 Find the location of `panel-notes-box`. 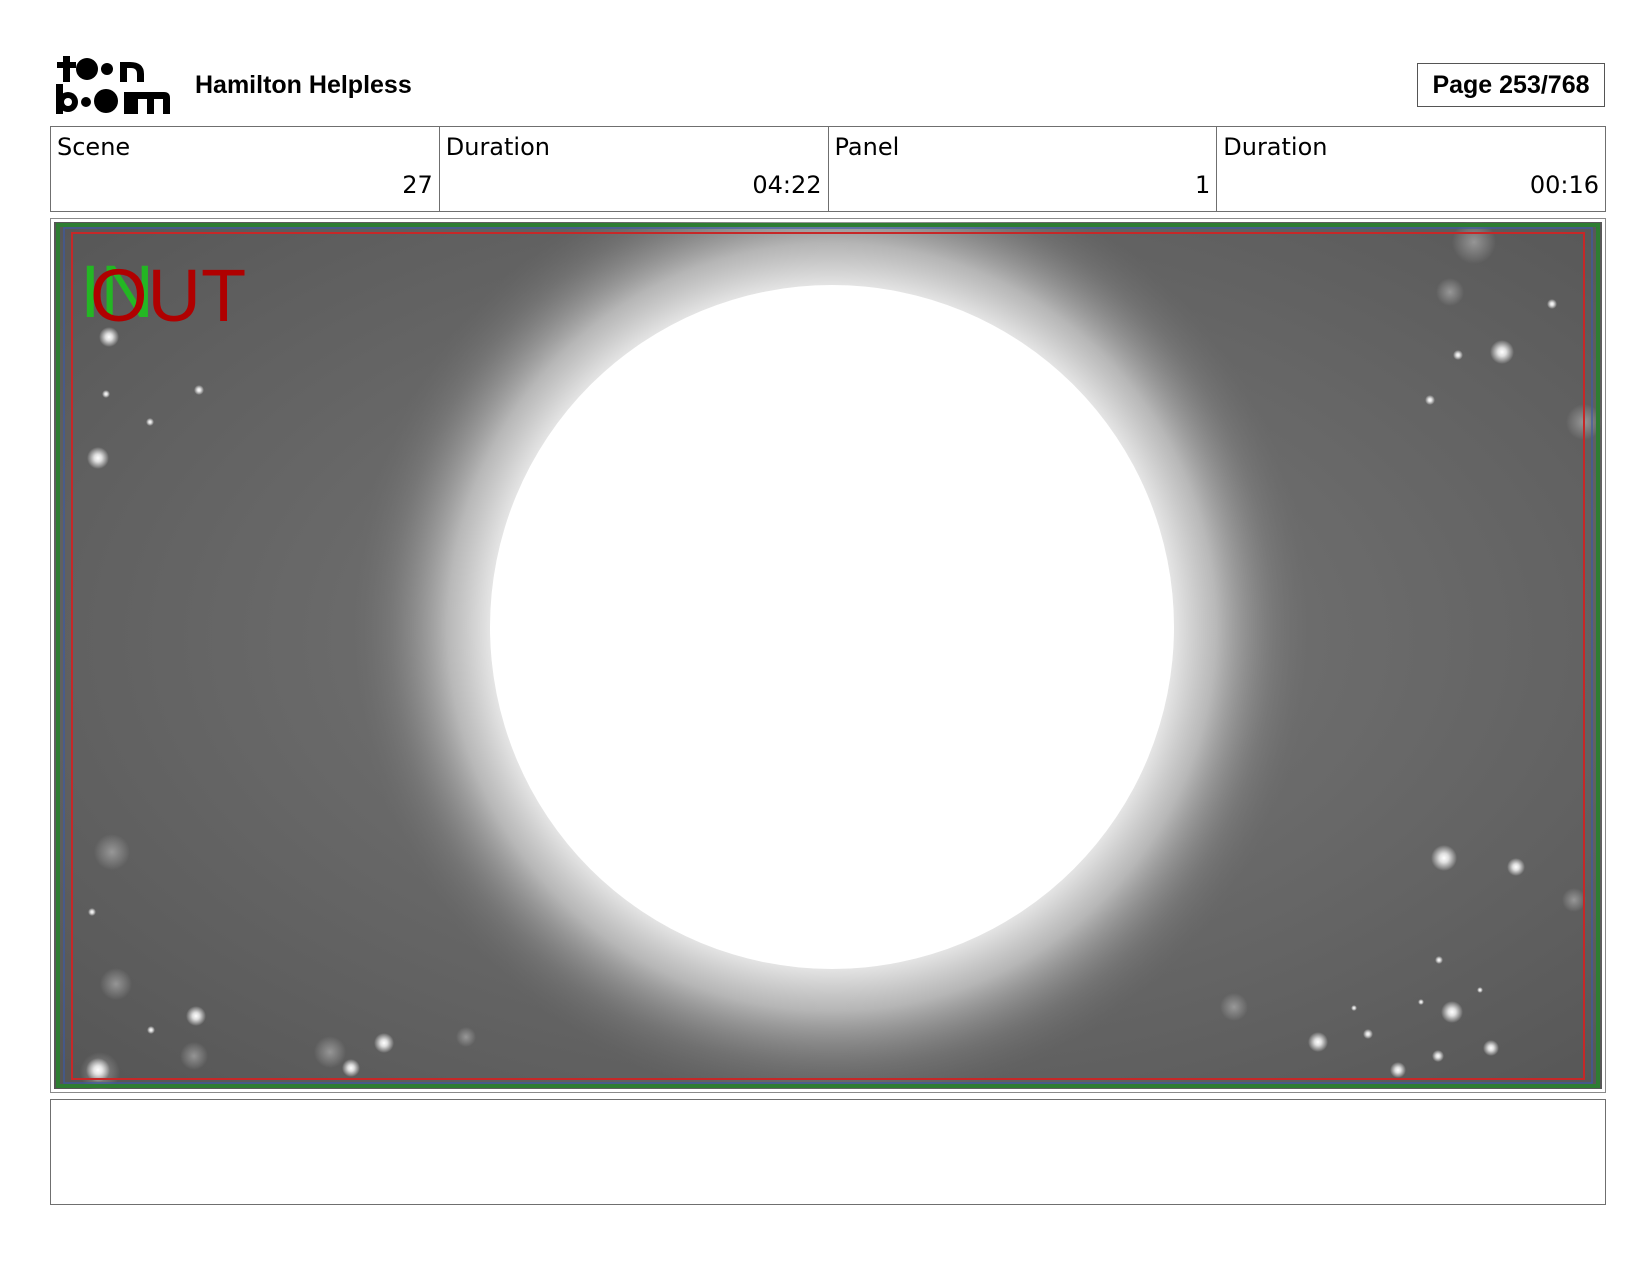

panel-notes-box is located at coordinates (828, 1152).